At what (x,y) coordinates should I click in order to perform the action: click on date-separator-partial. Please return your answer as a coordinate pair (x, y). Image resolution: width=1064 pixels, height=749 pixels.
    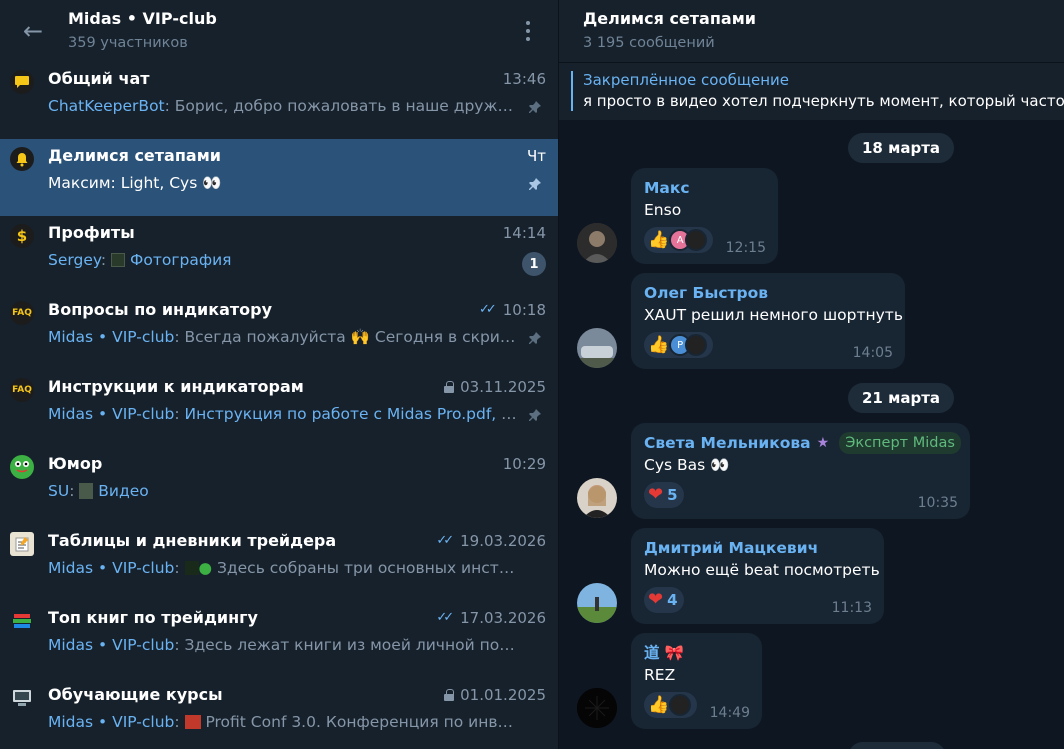
    Looking at the image, I should click on (897, 745).